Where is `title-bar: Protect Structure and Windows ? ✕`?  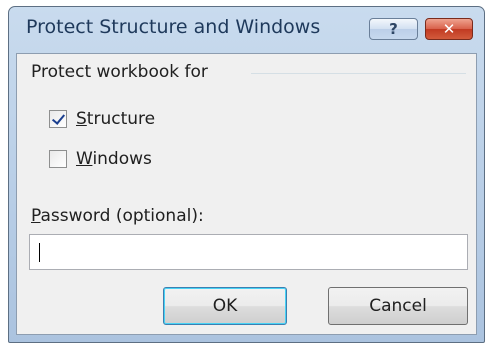 title-bar: Protect Structure and Windows ? ✕ is located at coordinates (246, 30).